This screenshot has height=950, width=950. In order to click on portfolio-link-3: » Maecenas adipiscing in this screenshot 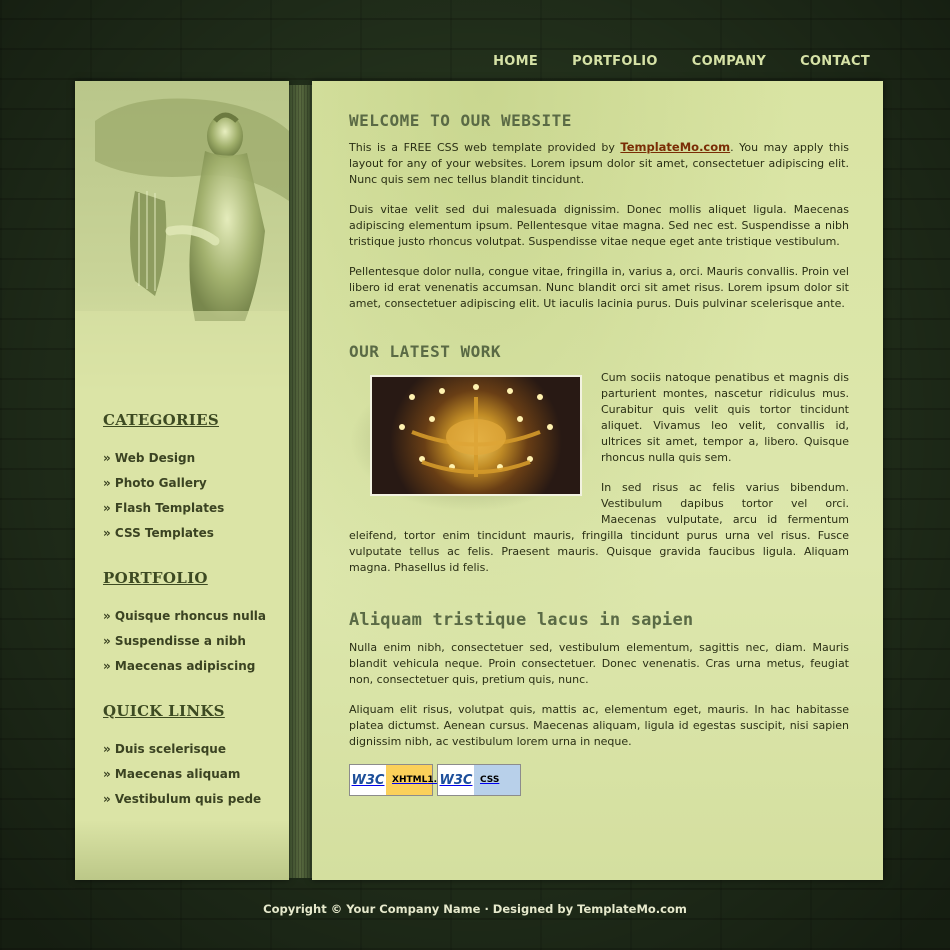, I will do `click(179, 666)`.